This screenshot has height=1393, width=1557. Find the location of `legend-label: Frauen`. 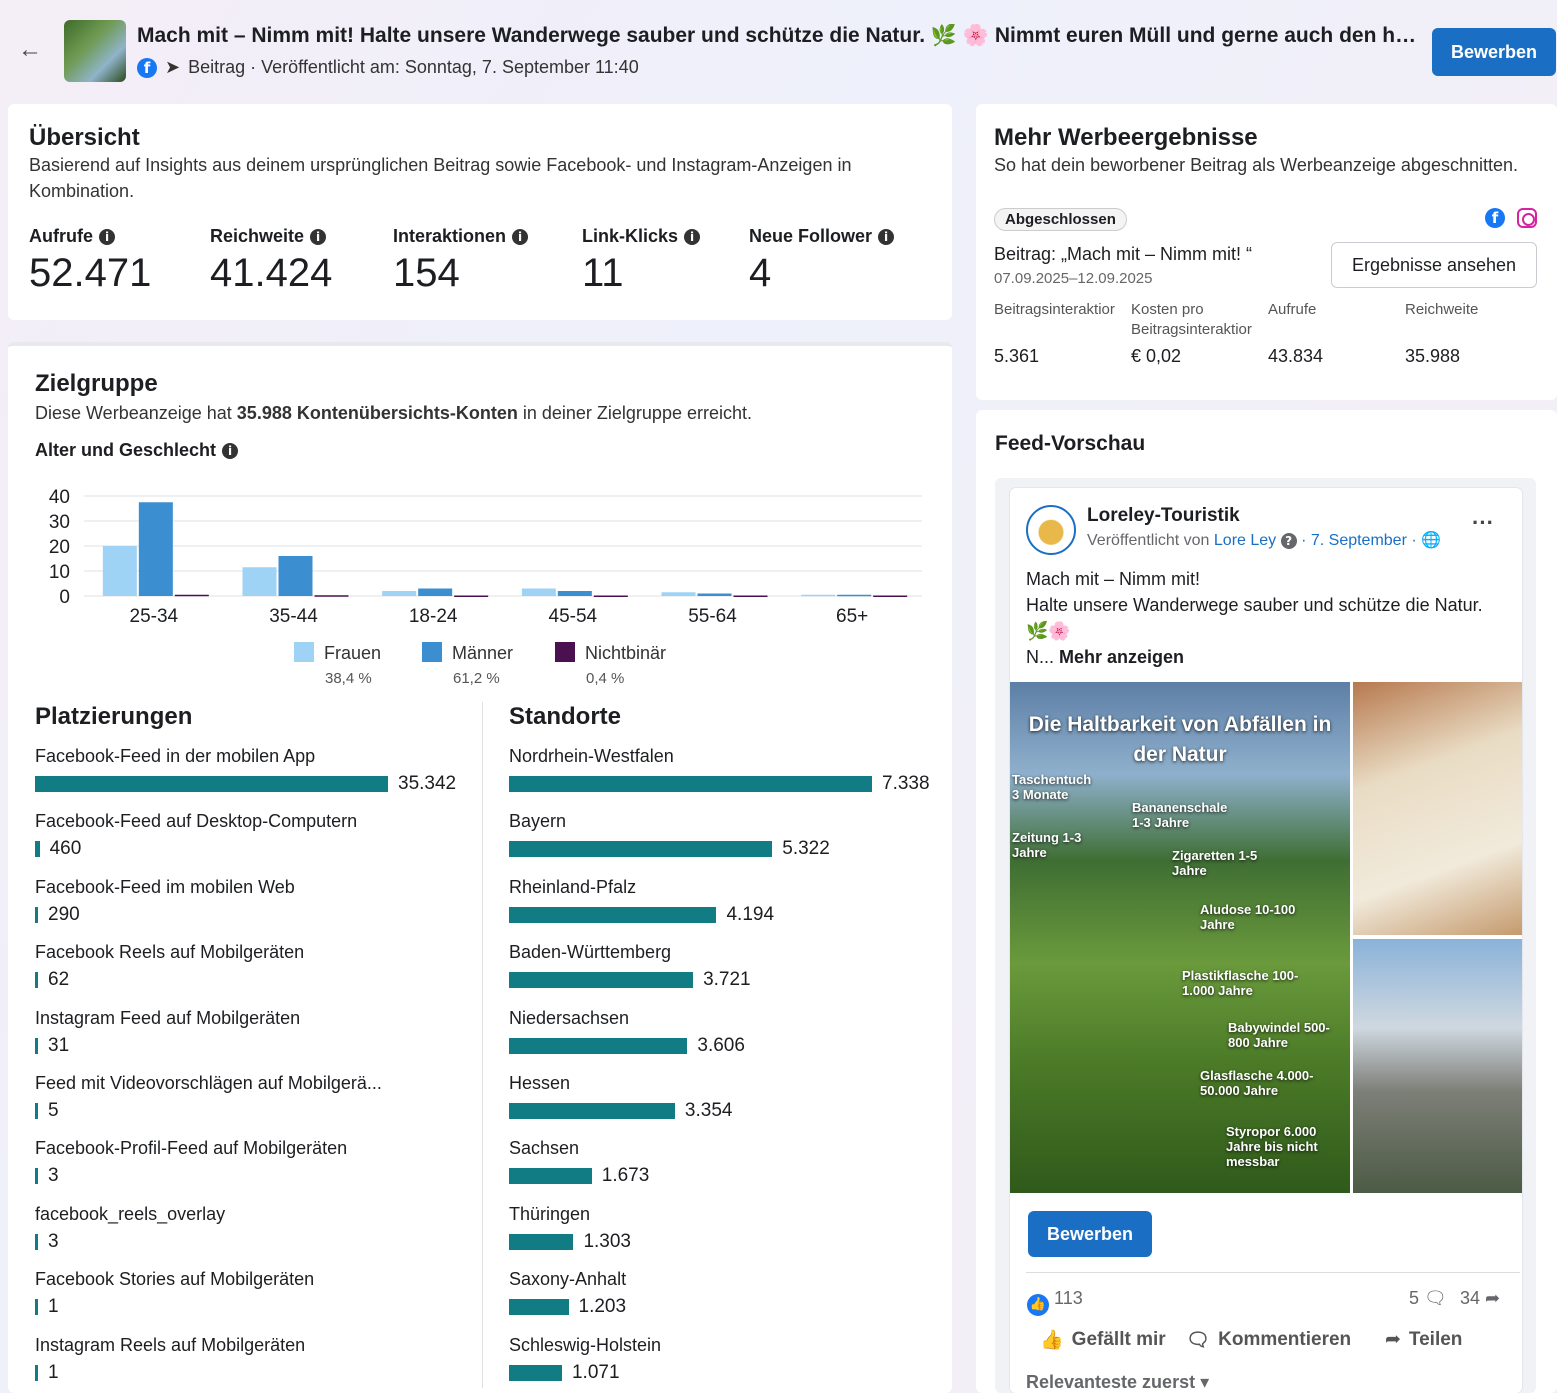

legend-label: Frauen is located at coordinates (353, 653).